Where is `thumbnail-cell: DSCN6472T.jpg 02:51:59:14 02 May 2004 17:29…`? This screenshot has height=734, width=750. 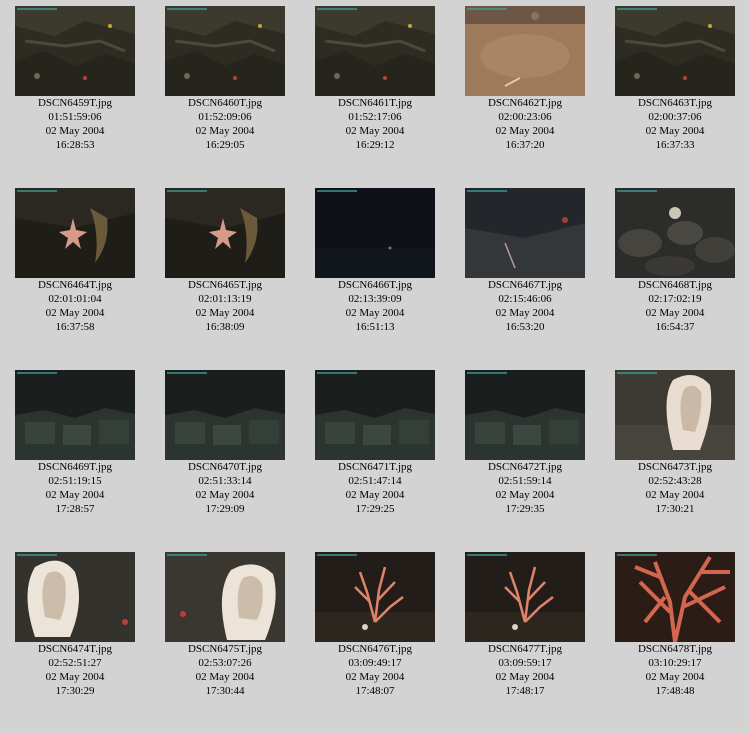
thumbnail-cell: DSCN6472T.jpg 02:51:59:14 02 May 2004 17:29… is located at coordinates (525, 443).